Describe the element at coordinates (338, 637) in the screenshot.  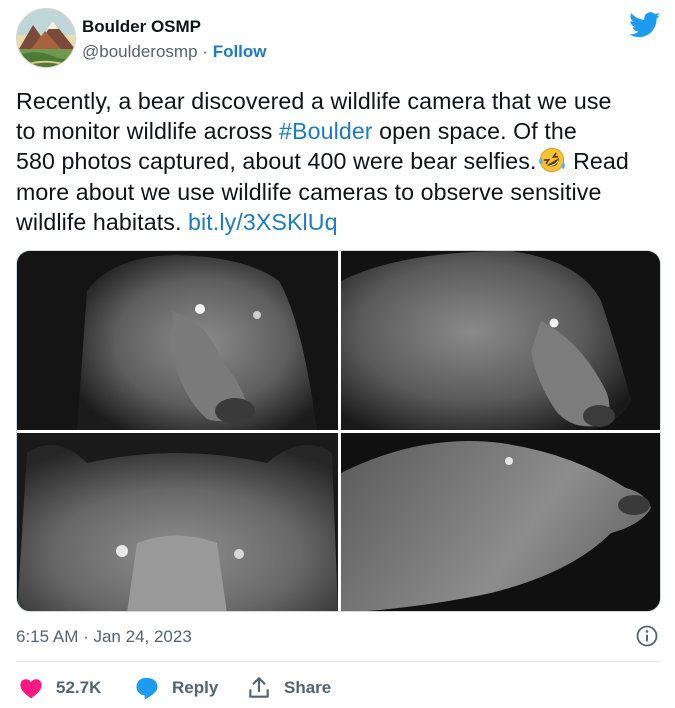
I see `tweet-meta: 6:15 AM · Jan 24, 2023` at that location.